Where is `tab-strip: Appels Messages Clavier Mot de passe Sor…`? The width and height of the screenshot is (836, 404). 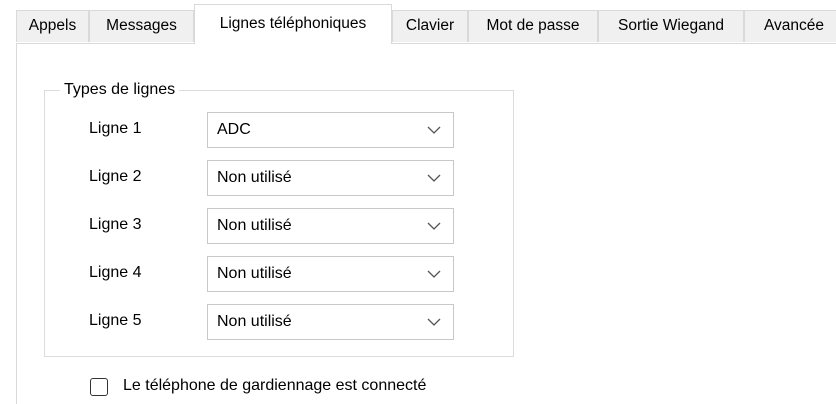 tab-strip: Appels Messages Clavier Mot de passe Sor… is located at coordinates (418, 22).